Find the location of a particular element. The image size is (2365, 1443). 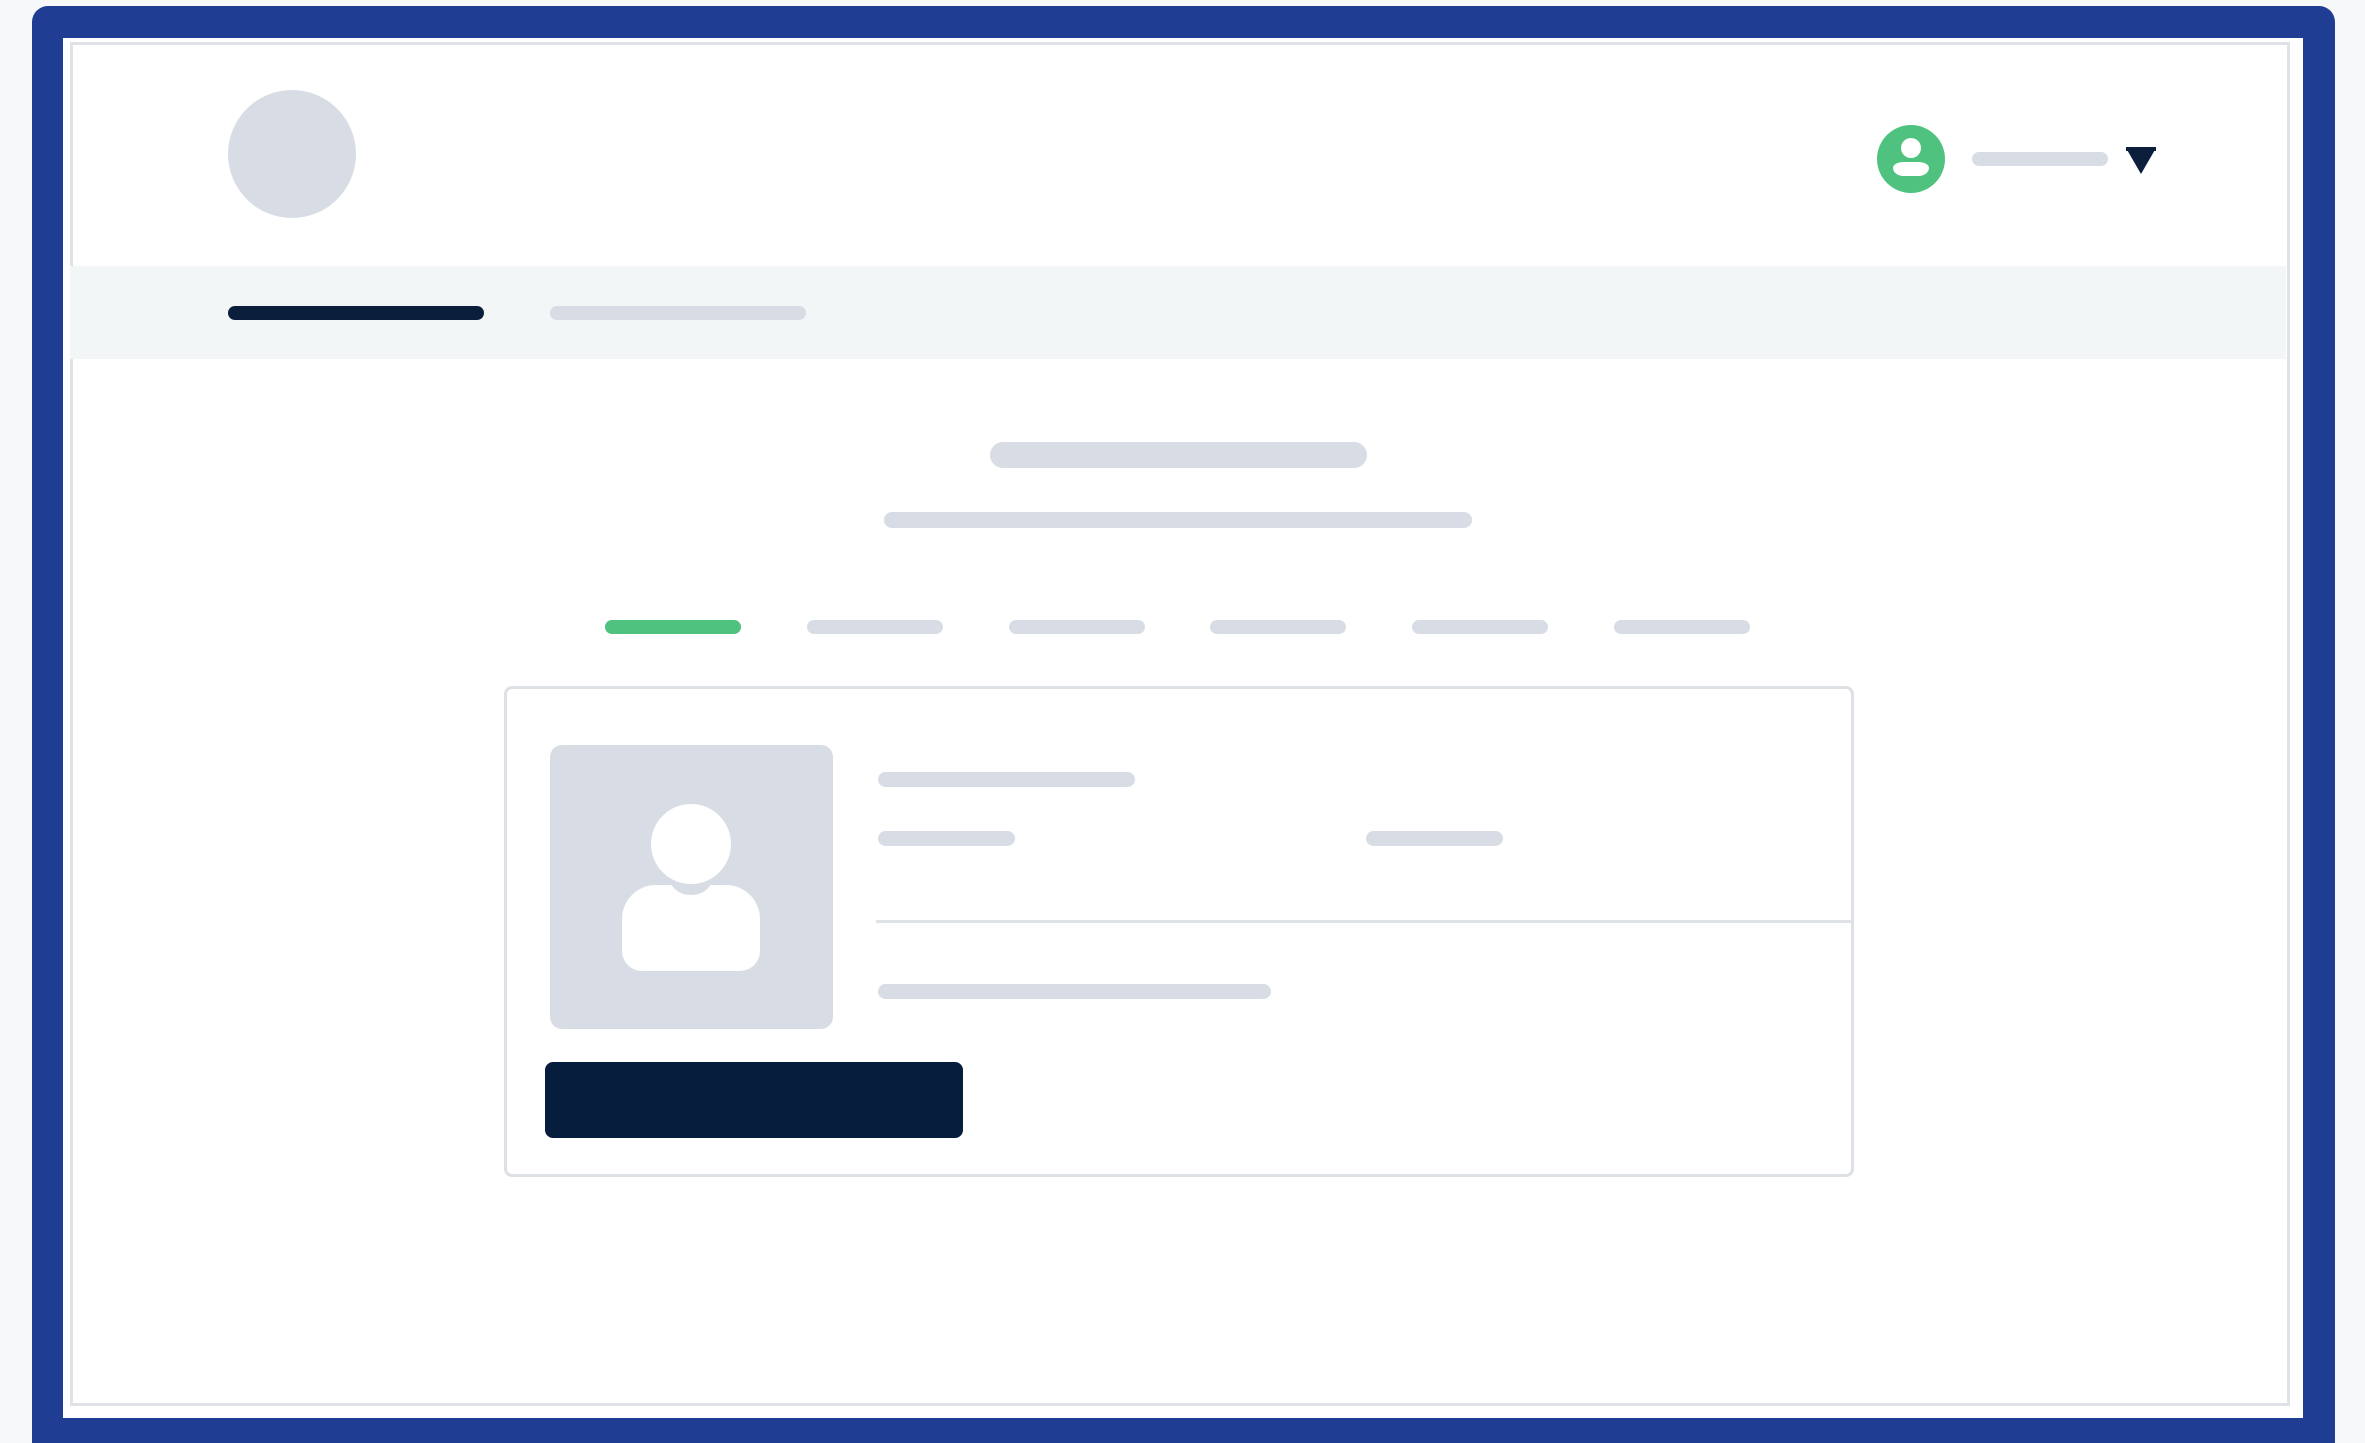

nav-item-active is located at coordinates (356, 313).